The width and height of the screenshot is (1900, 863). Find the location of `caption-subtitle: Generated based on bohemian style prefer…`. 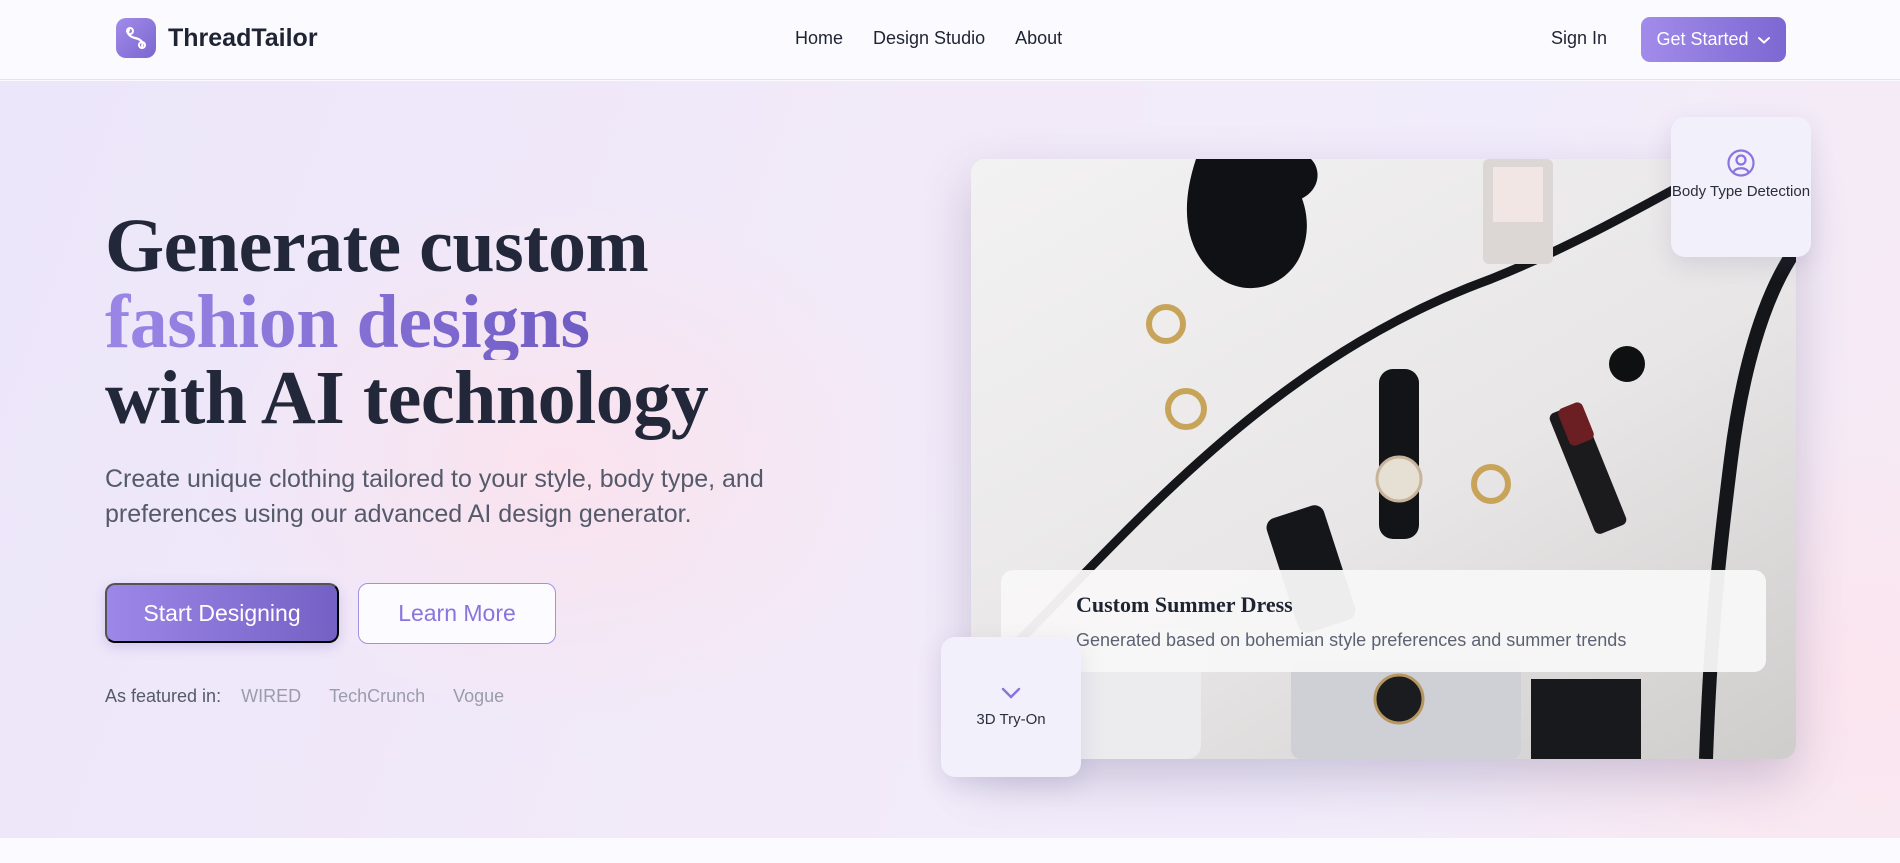

caption-subtitle: Generated based on bohemian style prefer… is located at coordinates (1351, 640).